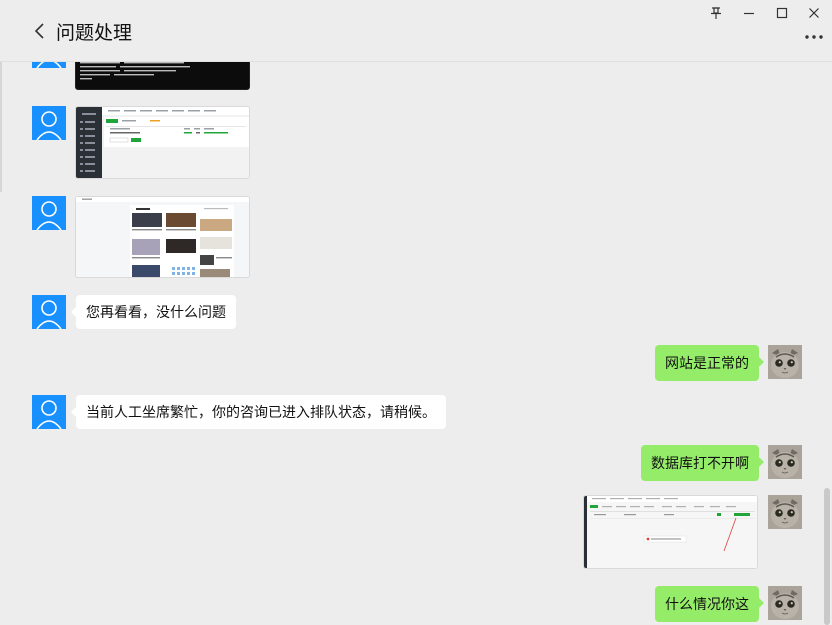  I want to click on more-dots-icon, so click(814, 37).